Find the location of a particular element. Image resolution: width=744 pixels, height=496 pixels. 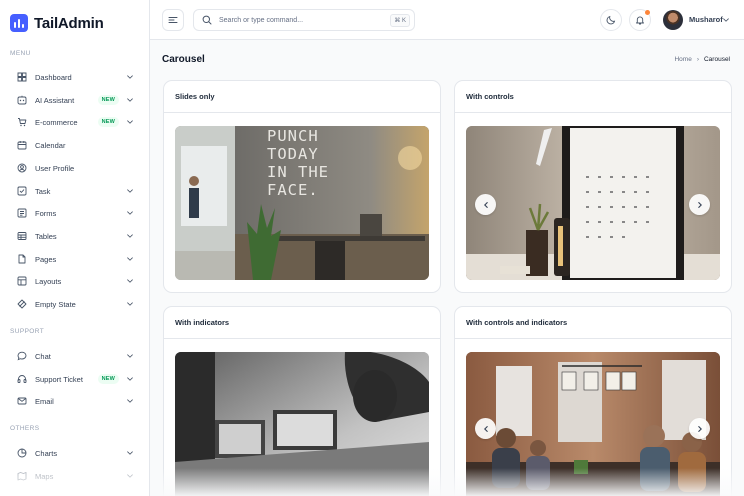

sidebar-item-label: Email is located at coordinates (44, 401).